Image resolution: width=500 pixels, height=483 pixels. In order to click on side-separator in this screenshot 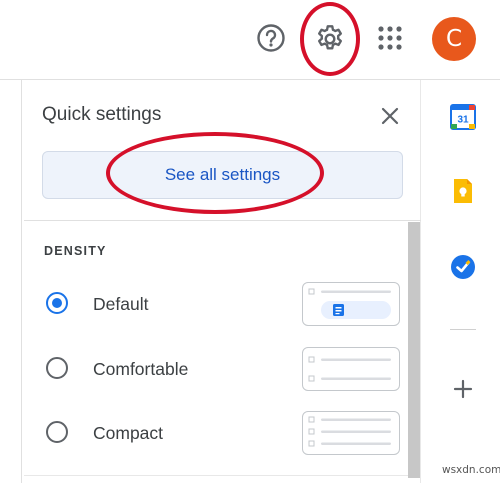, I will do `click(463, 329)`.